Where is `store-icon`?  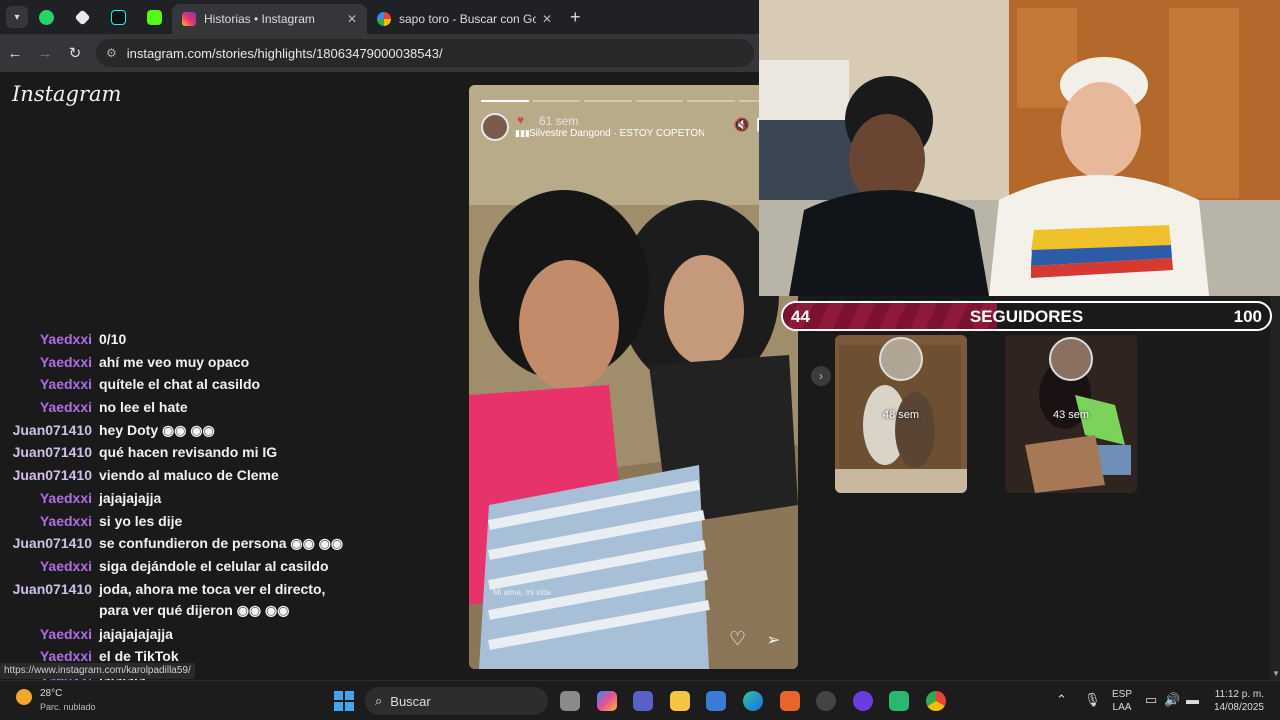
store-icon is located at coordinates (716, 701).